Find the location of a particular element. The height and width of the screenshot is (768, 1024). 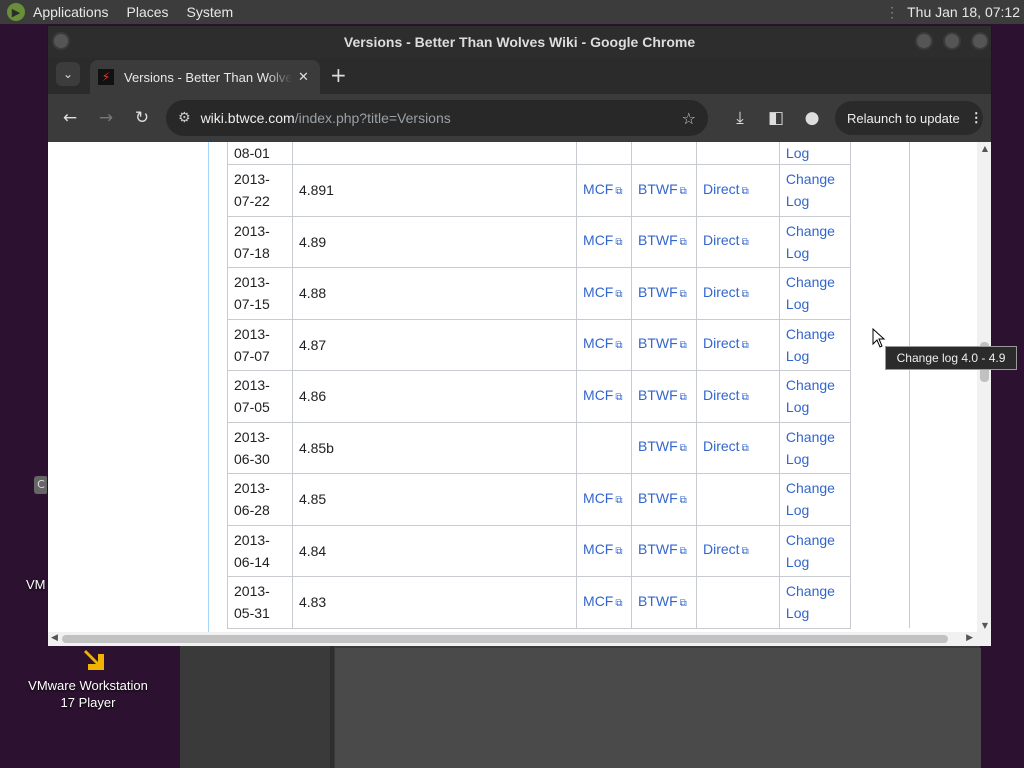

menu-applications: Applications is located at coordinates (71, 12).